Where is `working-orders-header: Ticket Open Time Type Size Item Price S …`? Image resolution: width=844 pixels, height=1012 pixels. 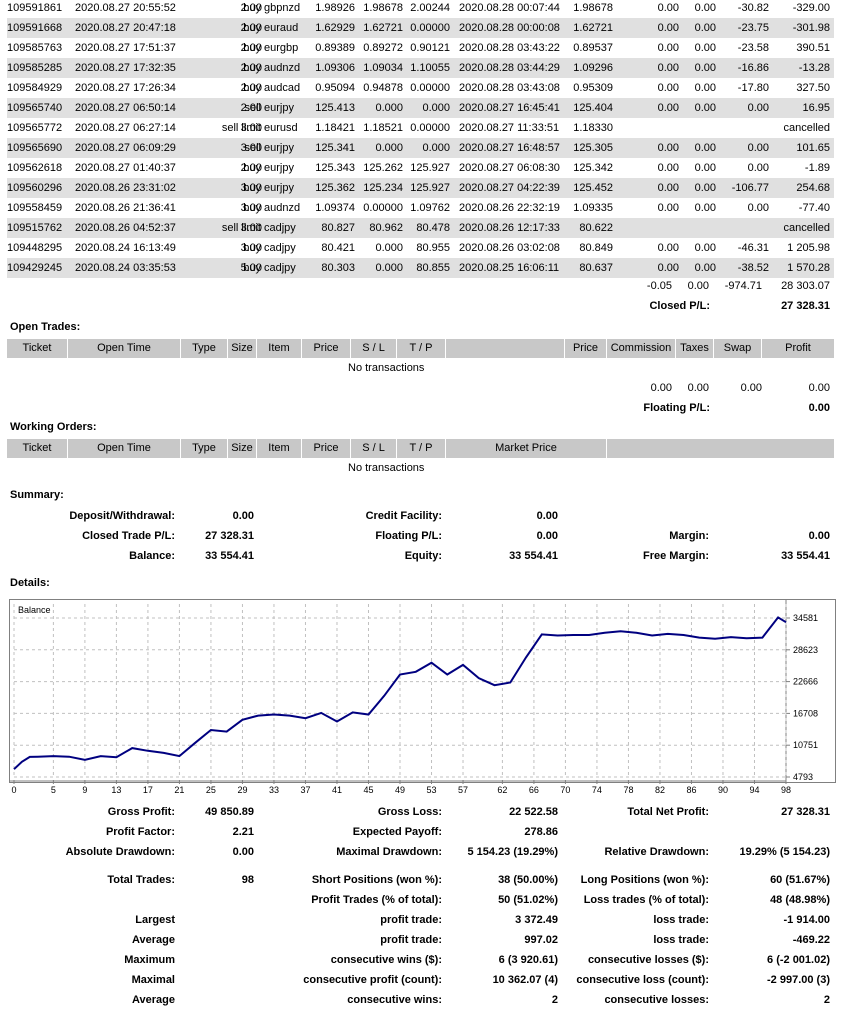
working-orders-header: Ticket Open Time Type Size Item Price S … is located at coordinates (420, 448).